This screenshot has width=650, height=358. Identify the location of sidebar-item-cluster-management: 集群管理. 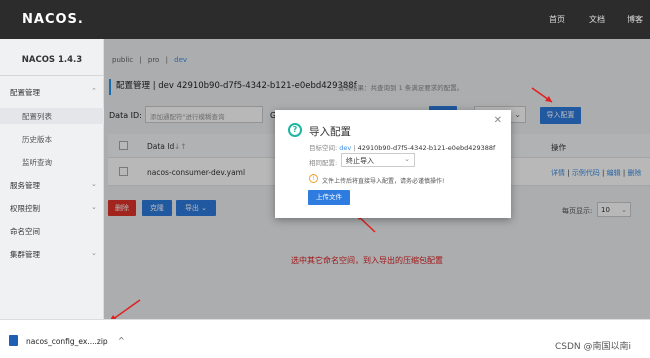
(25, 254).